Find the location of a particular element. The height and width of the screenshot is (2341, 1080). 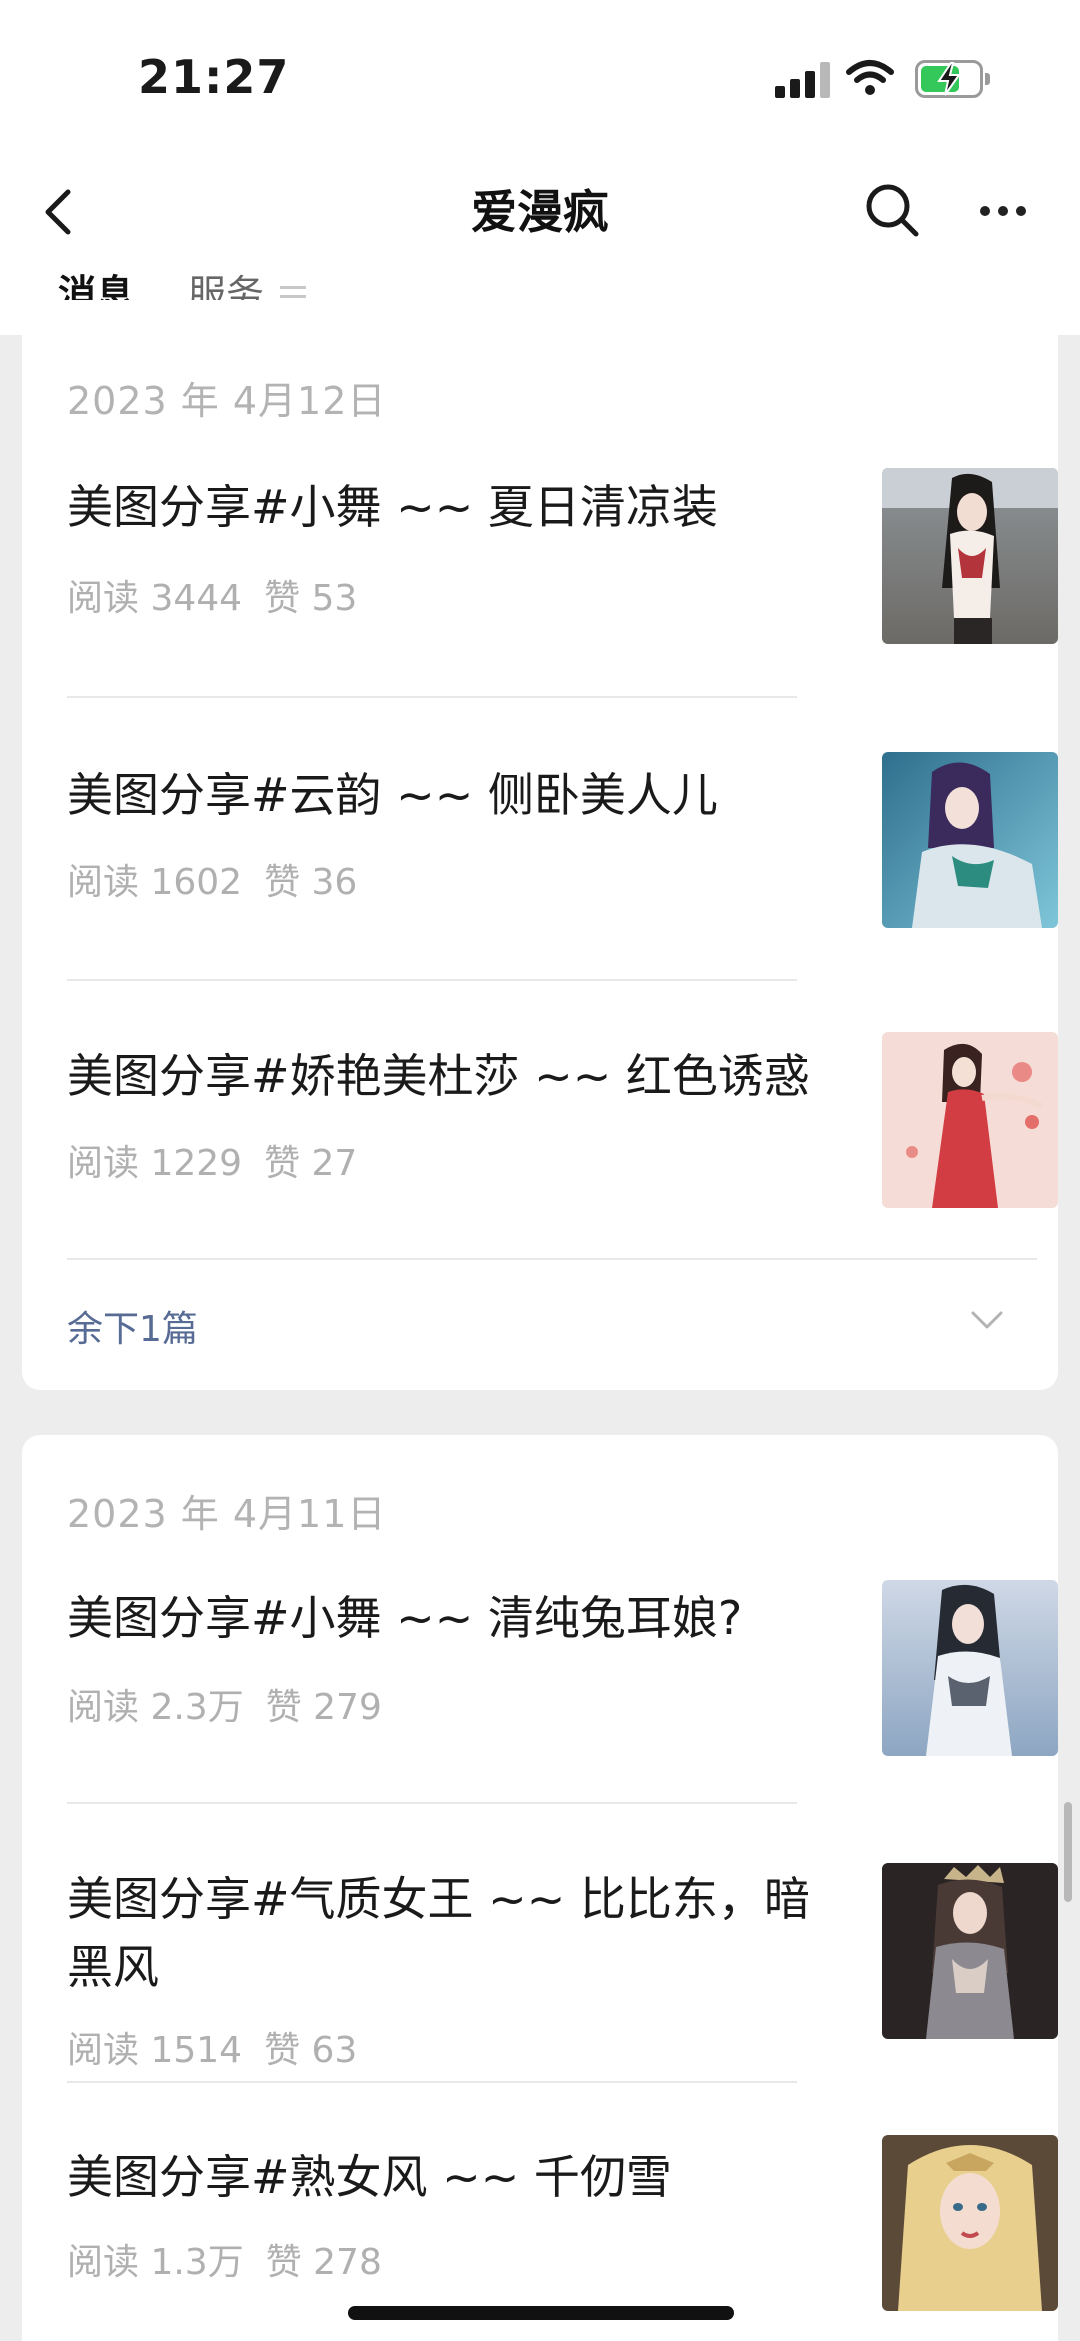

wifi-icon is located at coordinates (870, 77).